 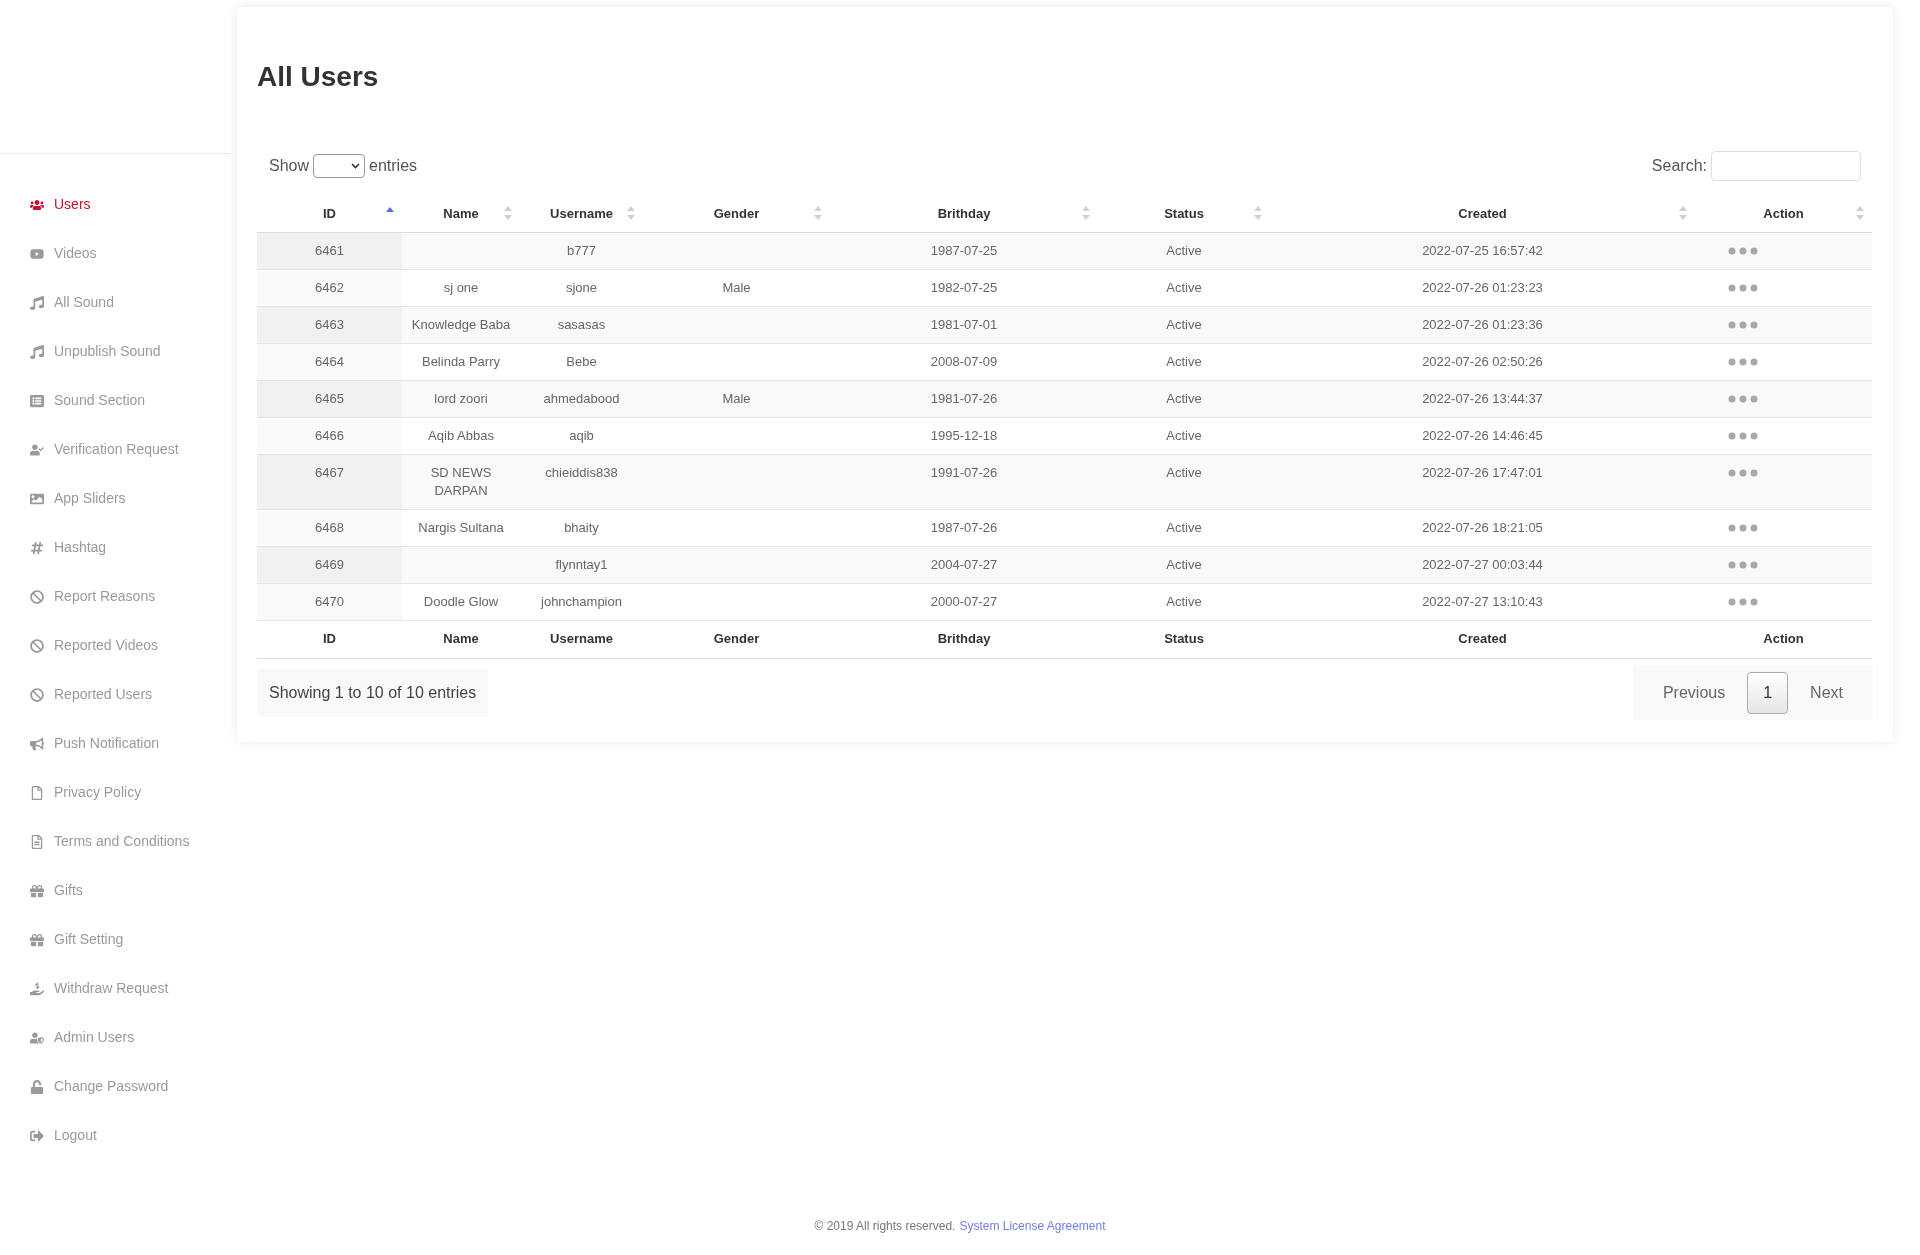 What do you see at coordinates (115, 253) in the screenshot?
I see `sidebar-item: Videos` at bounding box center [115, 253].